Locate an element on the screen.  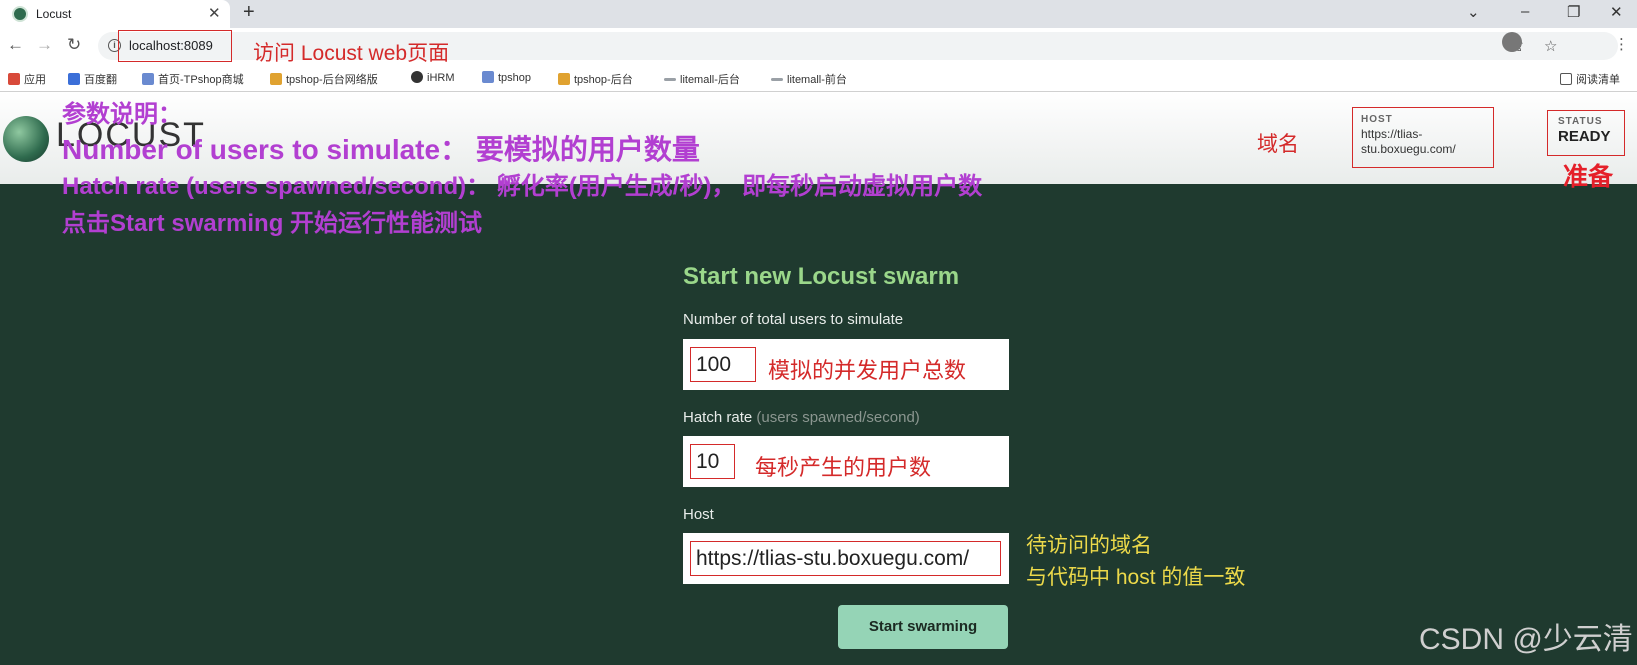
locust-favicon-icon is located at coordinates (20, 14).